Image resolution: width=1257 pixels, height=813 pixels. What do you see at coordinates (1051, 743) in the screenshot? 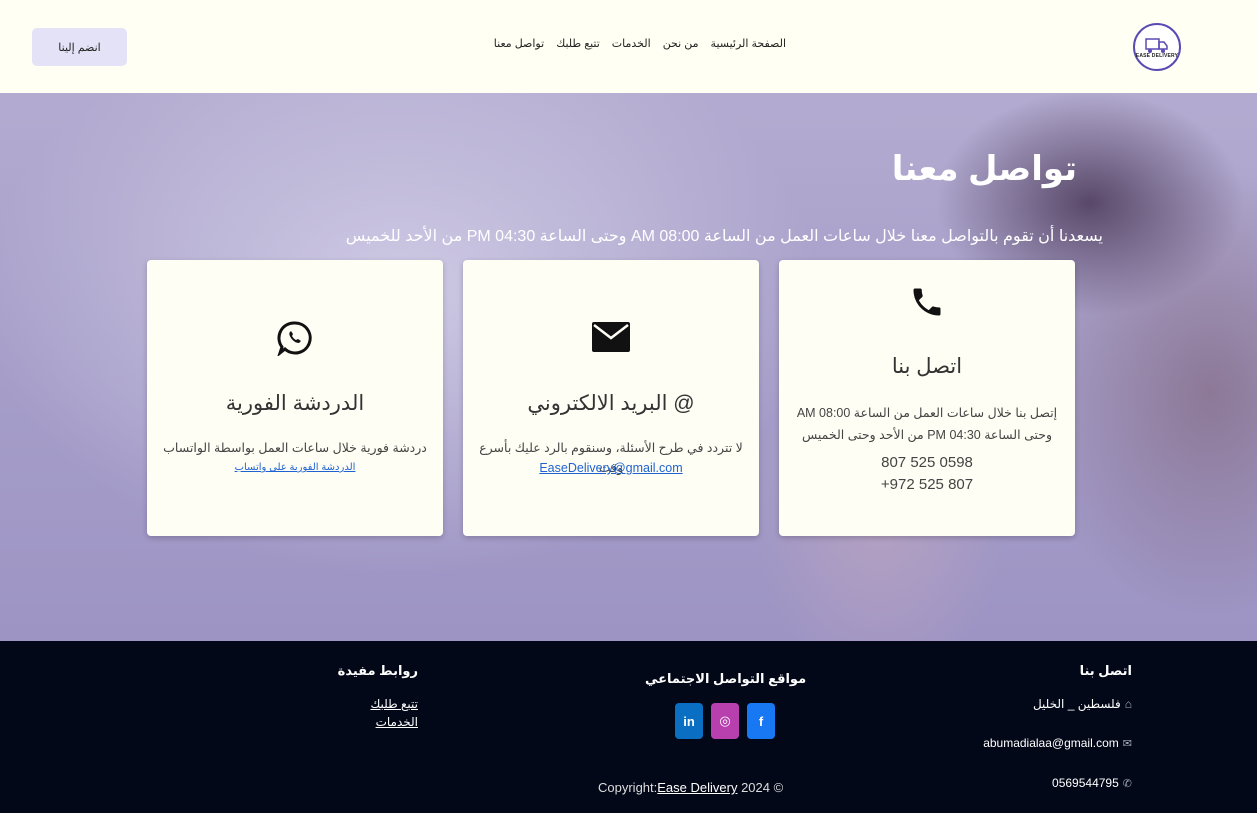
I see `footer-email-text: abumadialaa@gmail.com` at bounding box center [1051, 743].